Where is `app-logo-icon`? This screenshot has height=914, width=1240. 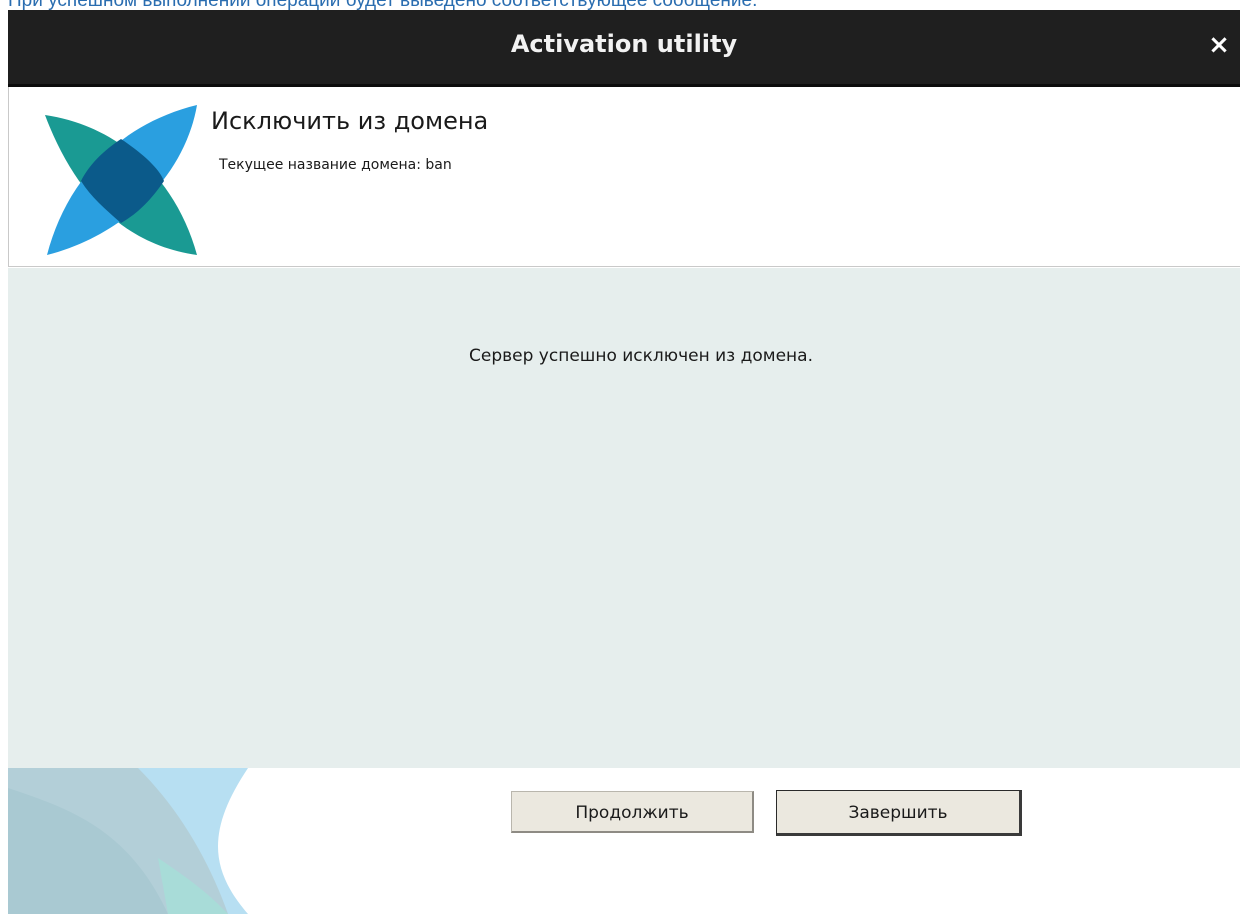 app-logo-icon is located at coordinates (121, 180).